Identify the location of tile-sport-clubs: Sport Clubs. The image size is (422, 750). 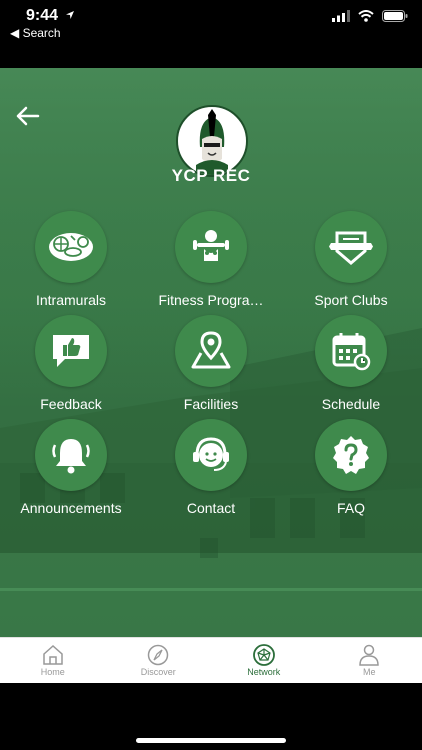
(351, 259).